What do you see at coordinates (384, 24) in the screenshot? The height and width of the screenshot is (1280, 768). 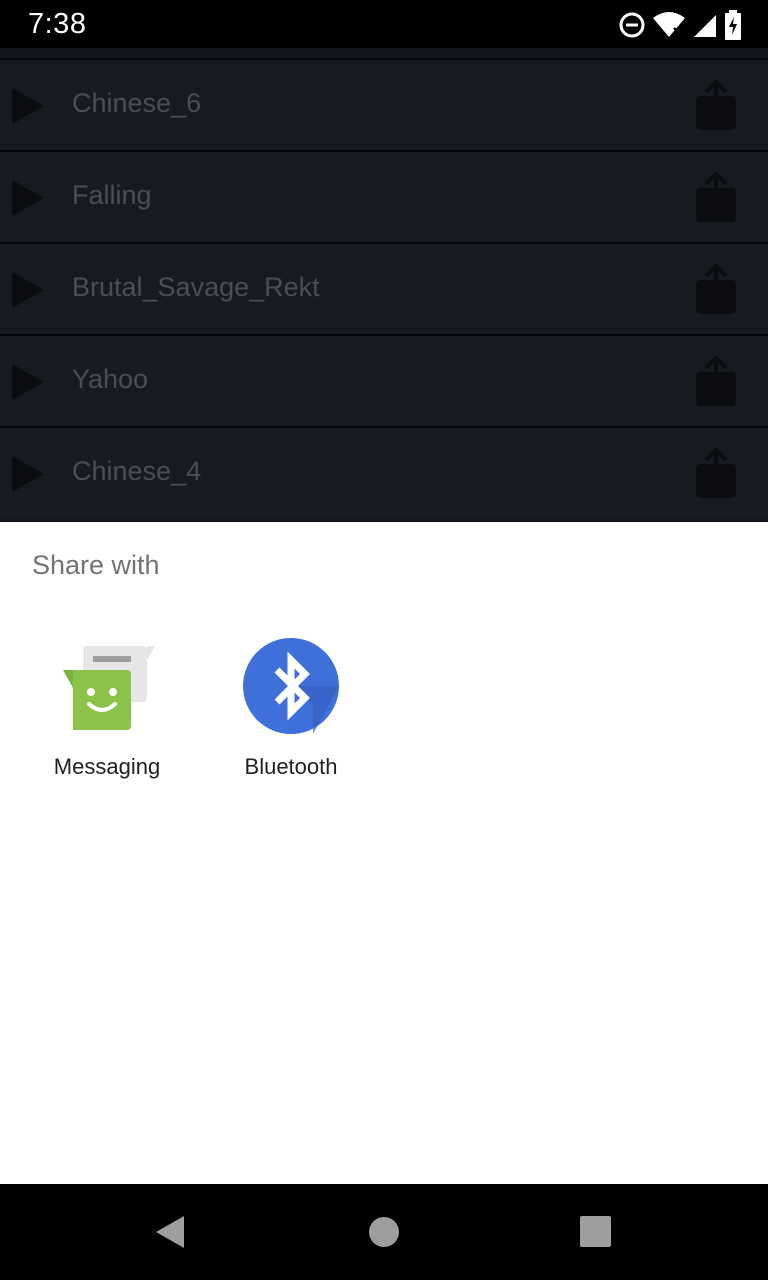 I see `status-bar: 7:38` at bounding box center [384, 24].